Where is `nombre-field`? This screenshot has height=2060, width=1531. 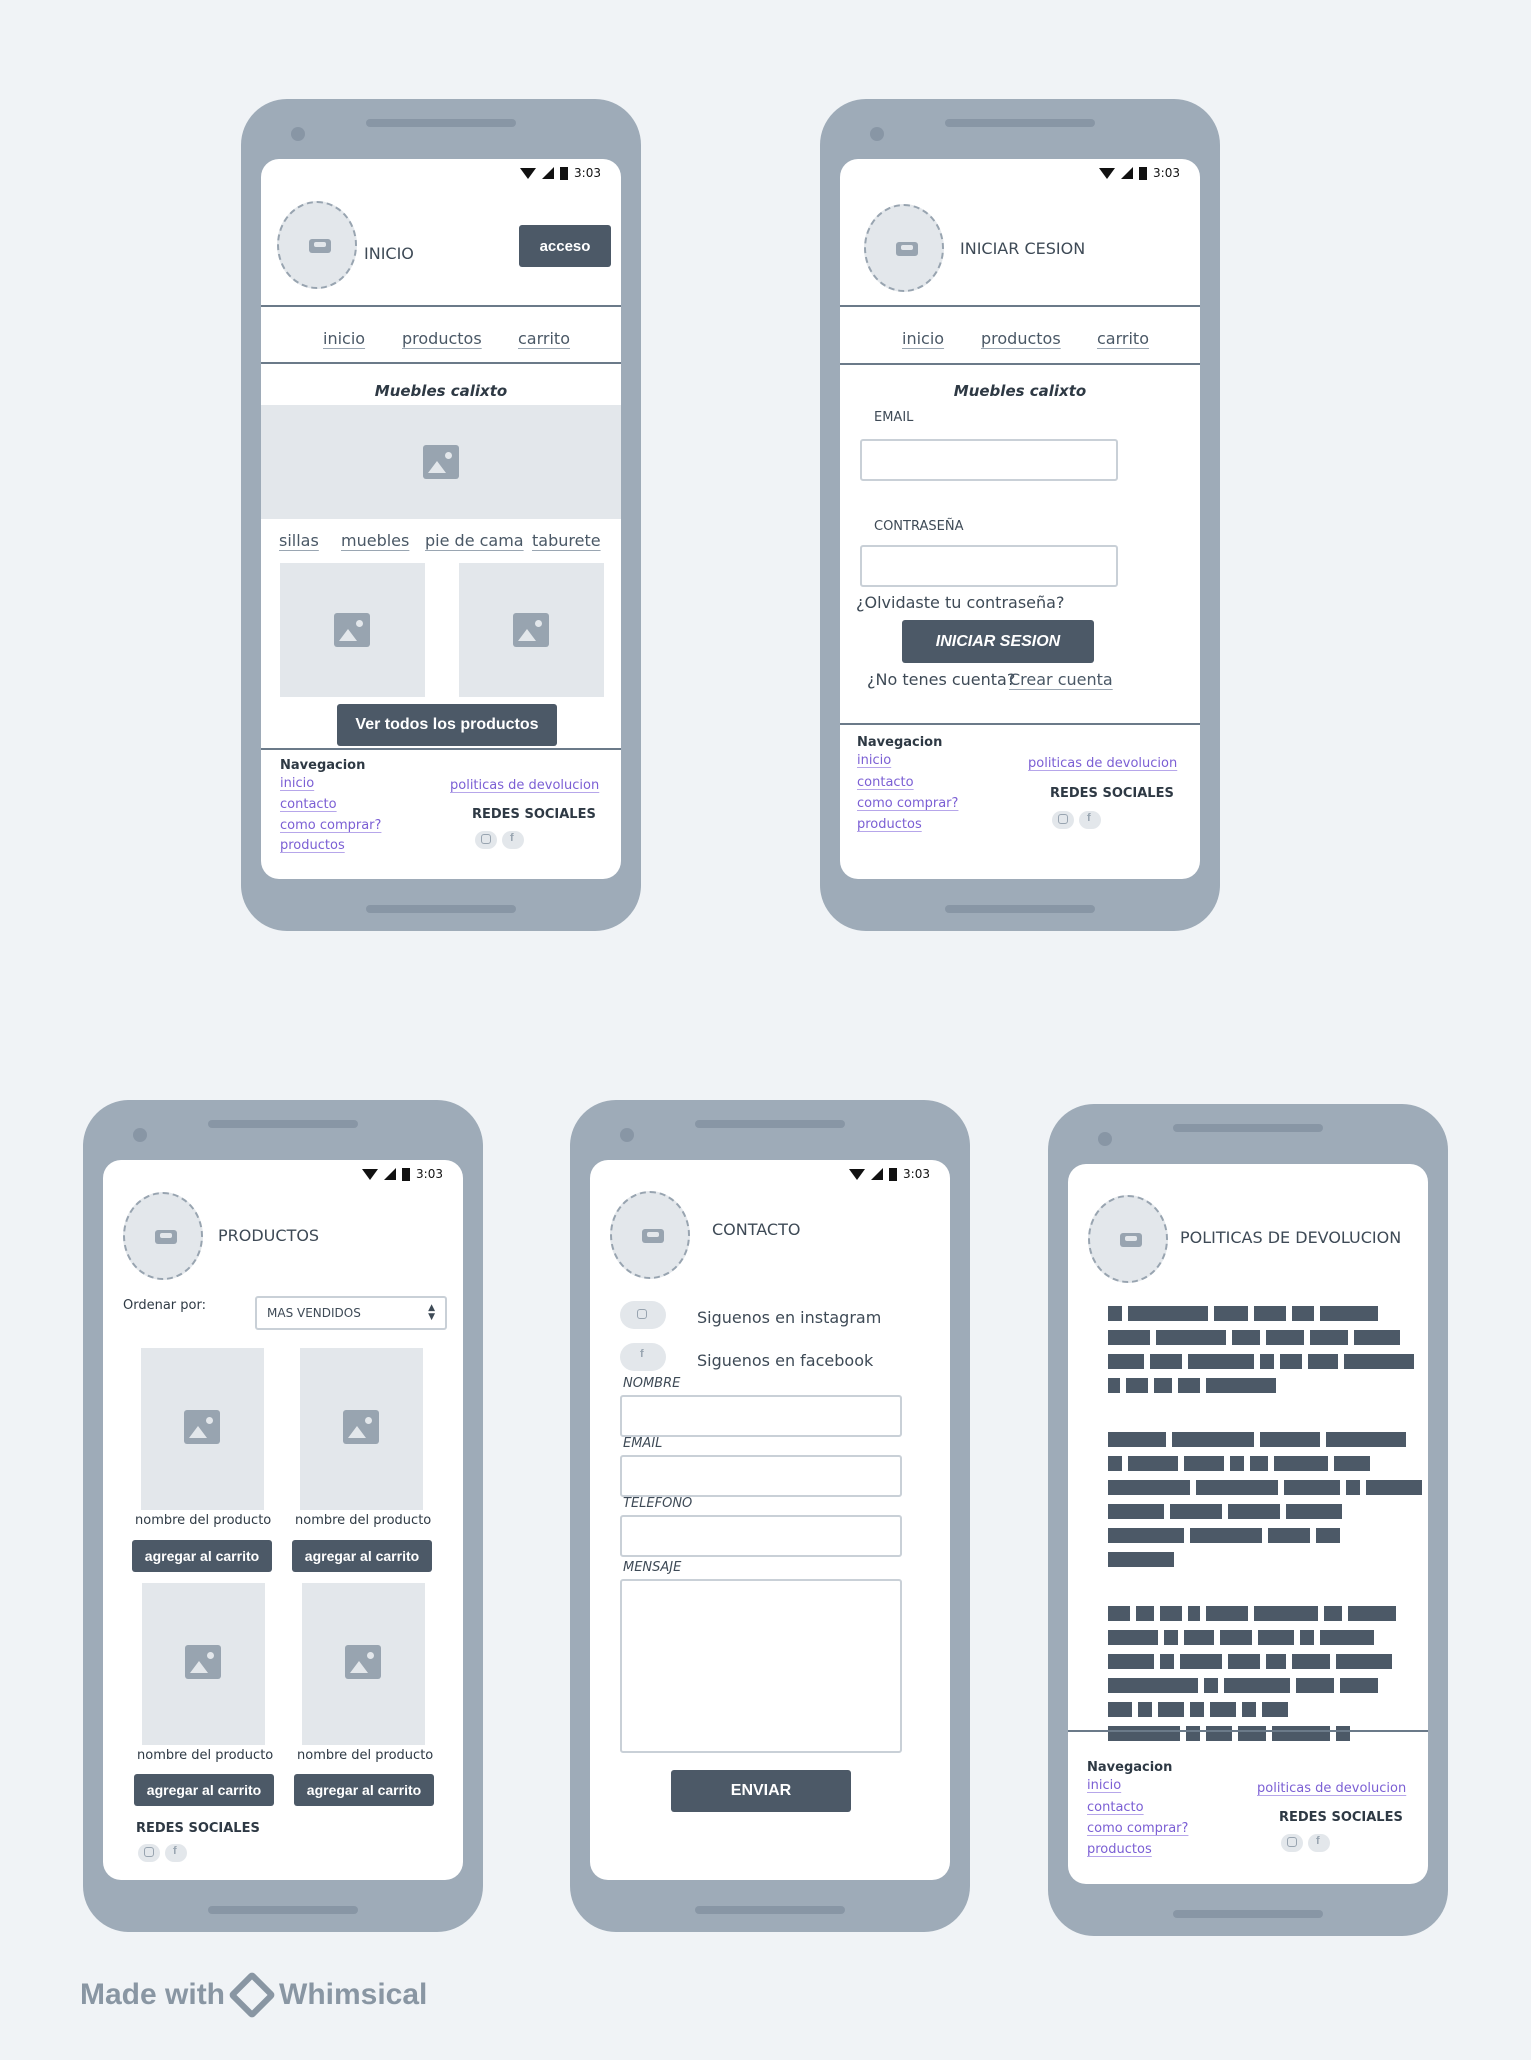 nombre-field is located at coordinates (761, 1416).